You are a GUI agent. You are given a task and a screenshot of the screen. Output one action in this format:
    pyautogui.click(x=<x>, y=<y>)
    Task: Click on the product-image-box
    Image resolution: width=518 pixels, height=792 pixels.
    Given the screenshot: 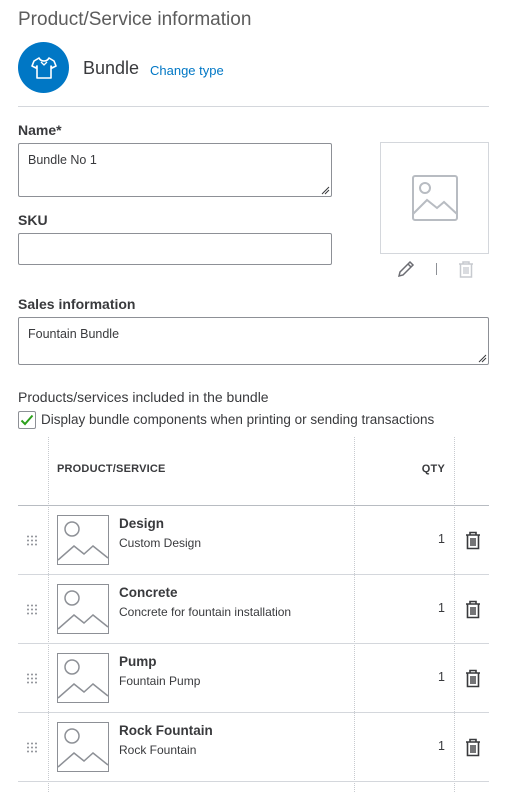 What is the action you would take?
    pyautogui.click(x=434, y=198)
    